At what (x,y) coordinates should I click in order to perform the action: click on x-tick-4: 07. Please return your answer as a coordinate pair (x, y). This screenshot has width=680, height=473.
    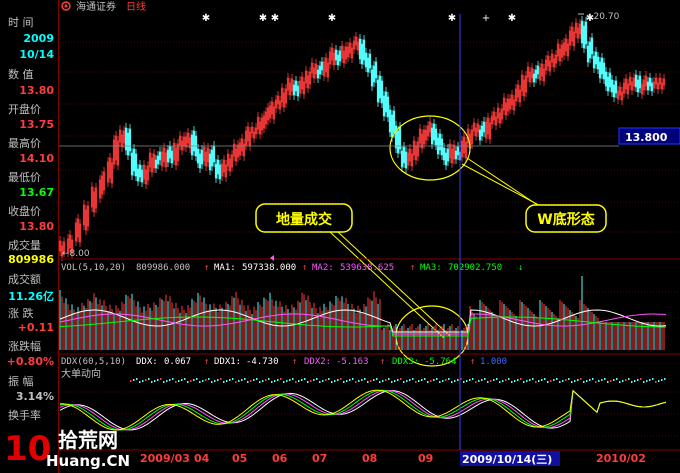
    Looking at the image, I should click on (319, 458).